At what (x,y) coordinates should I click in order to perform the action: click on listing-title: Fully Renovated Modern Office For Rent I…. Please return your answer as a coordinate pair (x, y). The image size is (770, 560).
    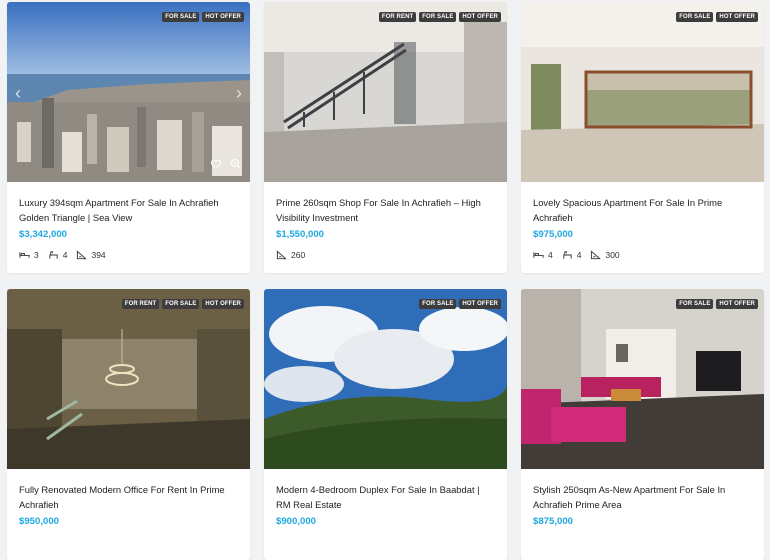
    Looking at the image, I should click on (128, 497).